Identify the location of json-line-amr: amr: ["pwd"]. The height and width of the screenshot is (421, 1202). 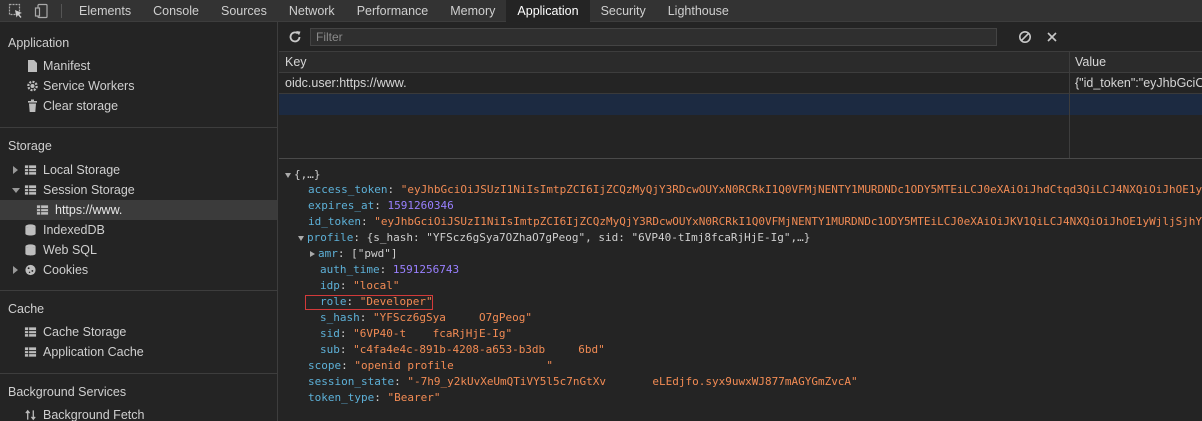
(353, 253).